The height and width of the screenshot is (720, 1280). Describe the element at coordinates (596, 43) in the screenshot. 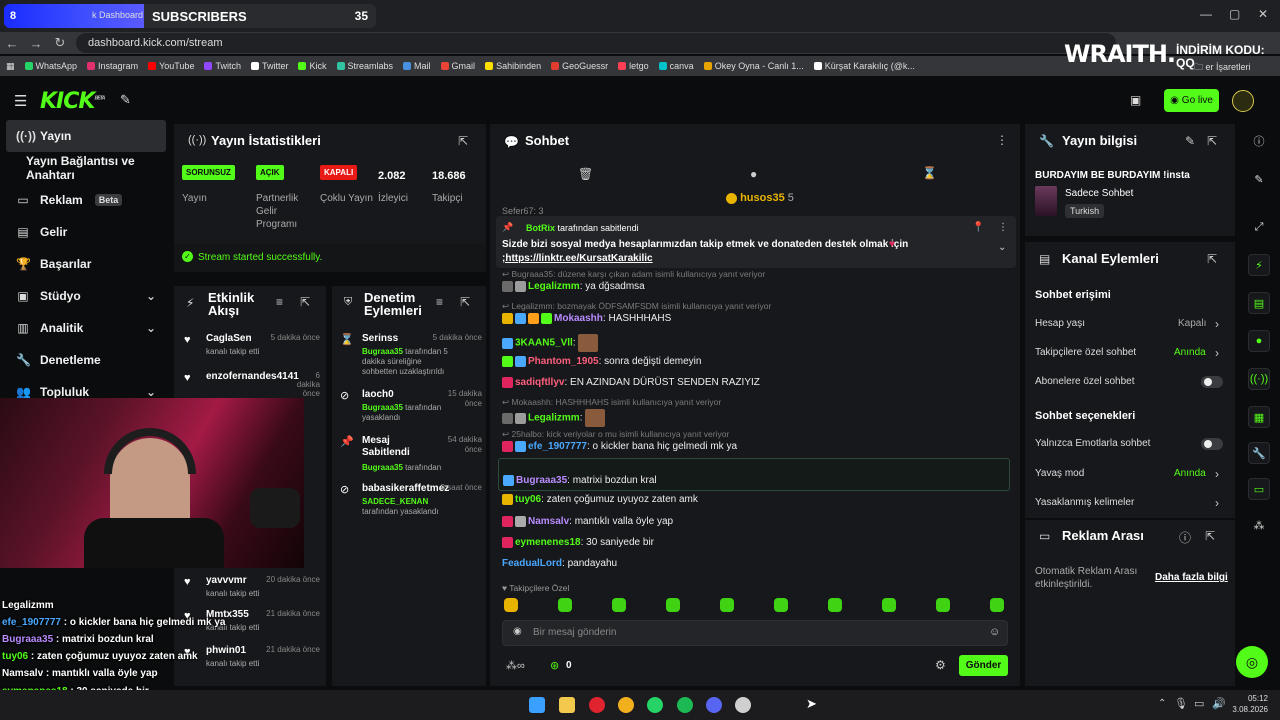

I see `url-input: dashboard.kick.com/stream` at that location.